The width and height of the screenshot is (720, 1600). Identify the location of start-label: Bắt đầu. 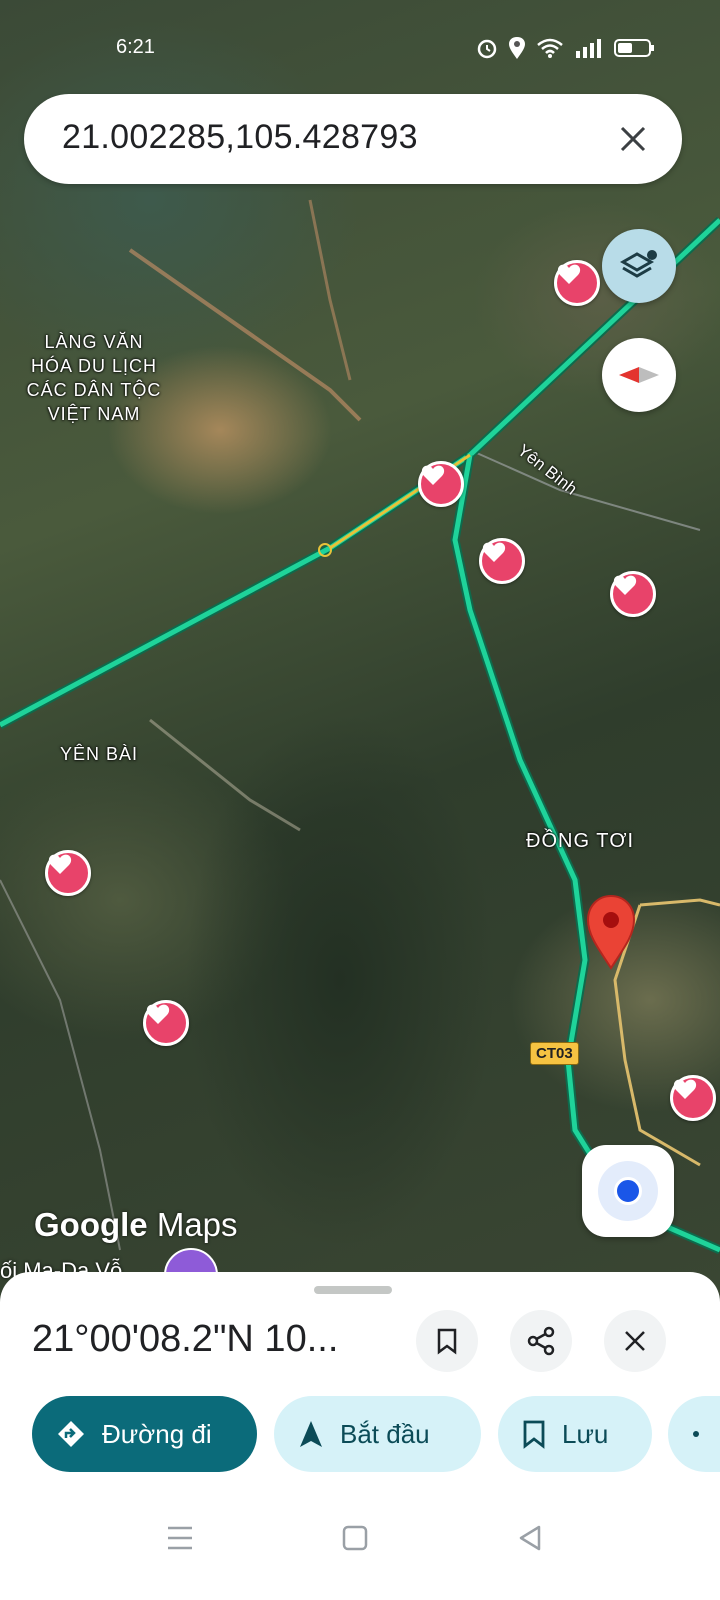
(385, 1433).